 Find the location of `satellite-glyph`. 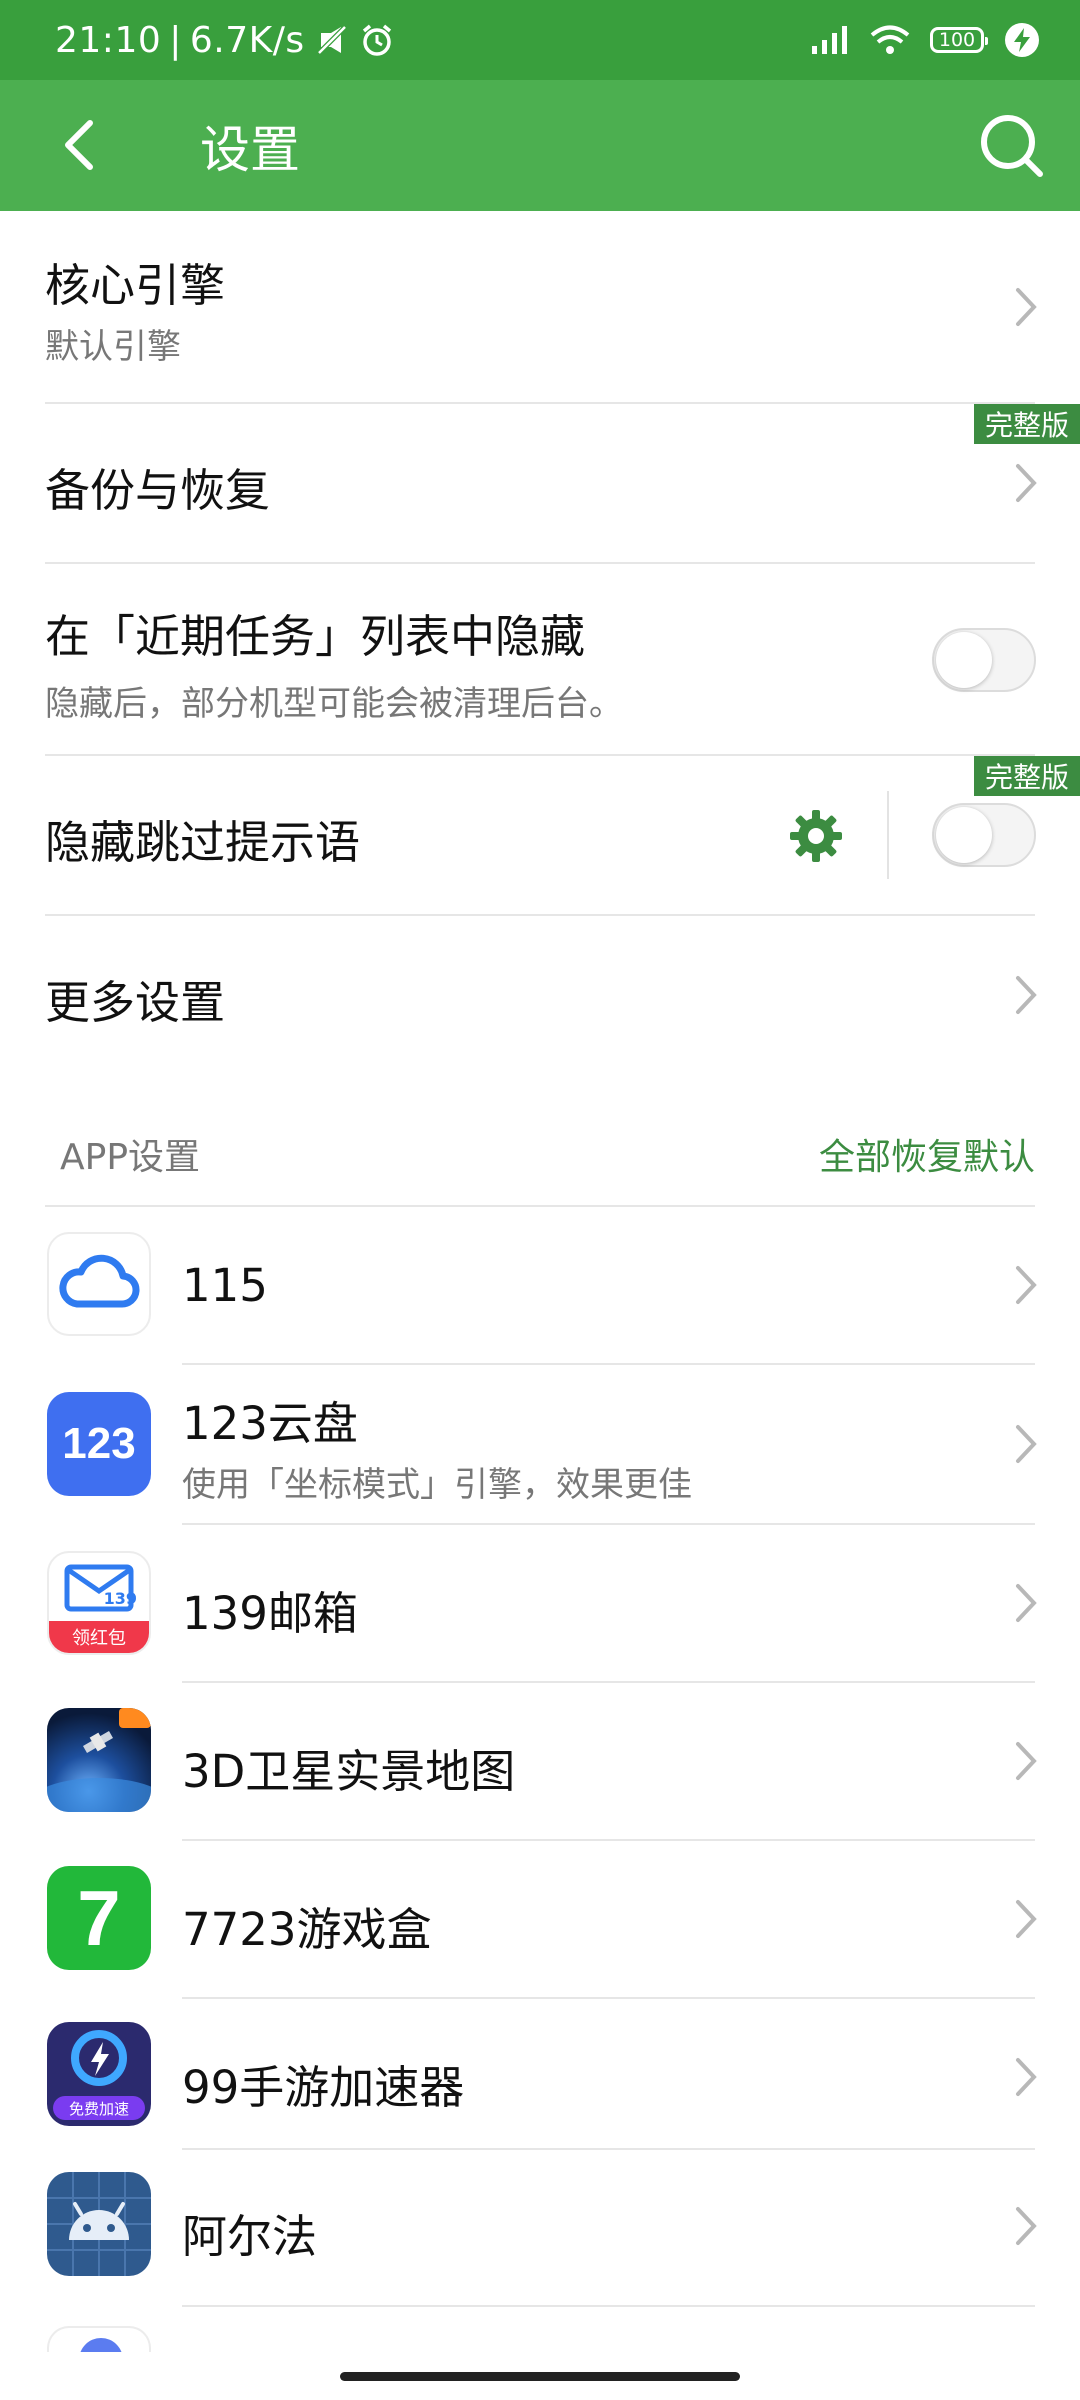

satellite-glyph is located at coordinates (99, 1760).